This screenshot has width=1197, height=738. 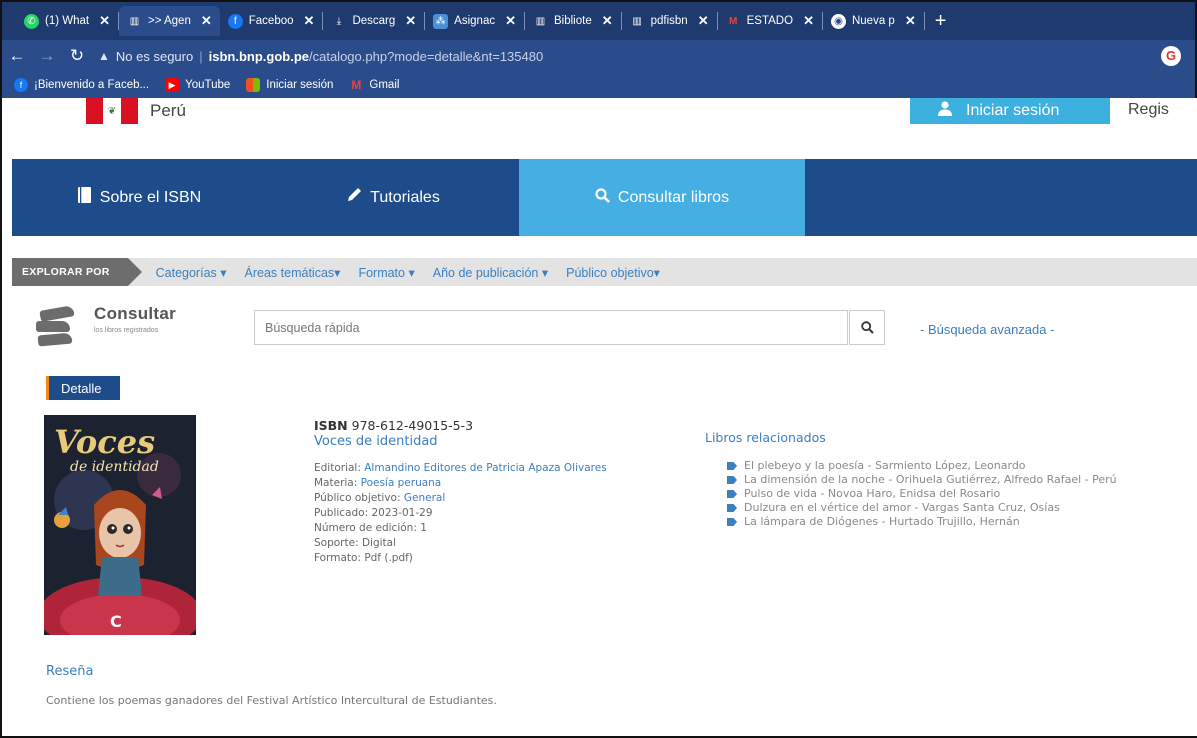 What do you see at coordinates (370, 528) in the screenshot?
I see `meta-edicion: Número de edición: 1` at bounding box center [370, 528].